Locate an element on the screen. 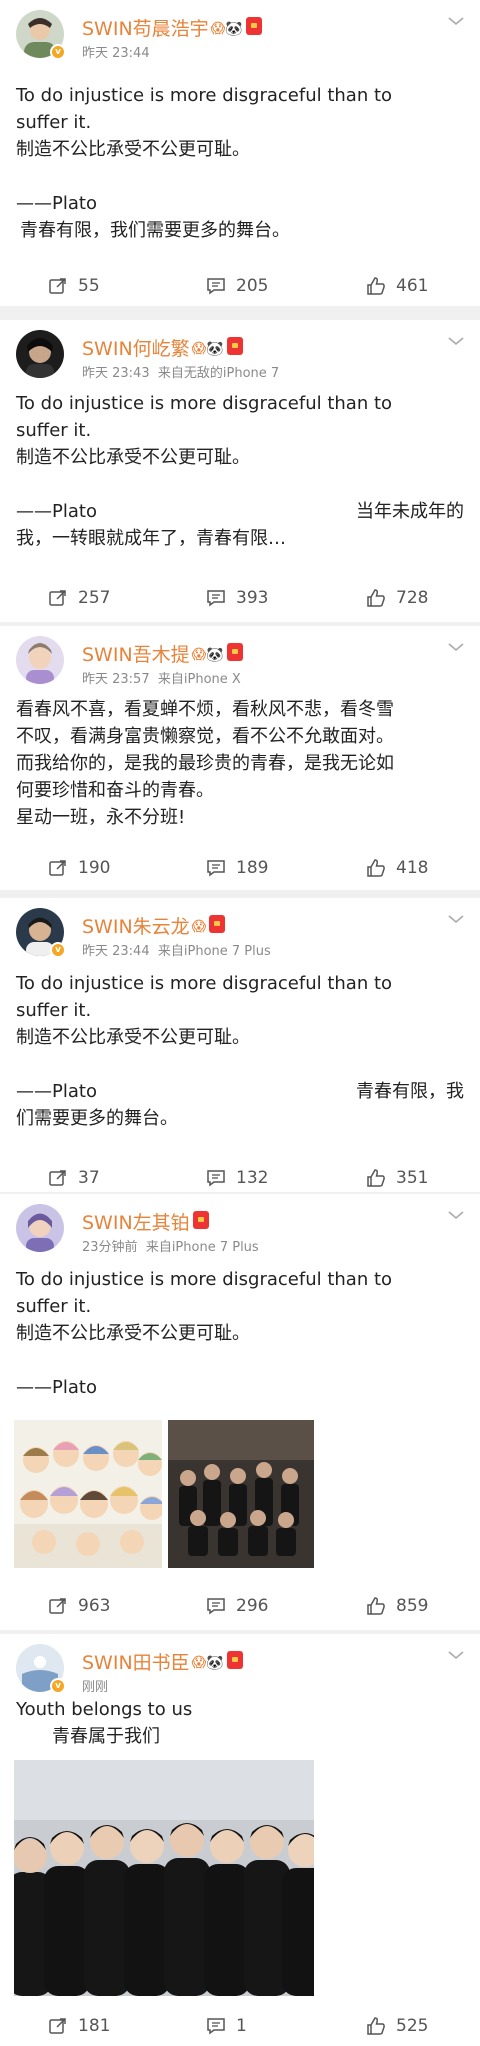  comment-button: 296 is located at coordinates (237, 1606).